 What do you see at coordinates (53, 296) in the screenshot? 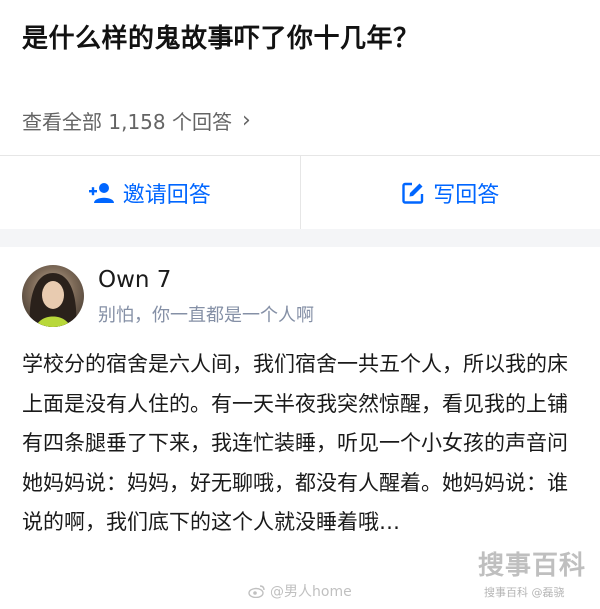
I see `avatar` at bounding box center [53, 296].